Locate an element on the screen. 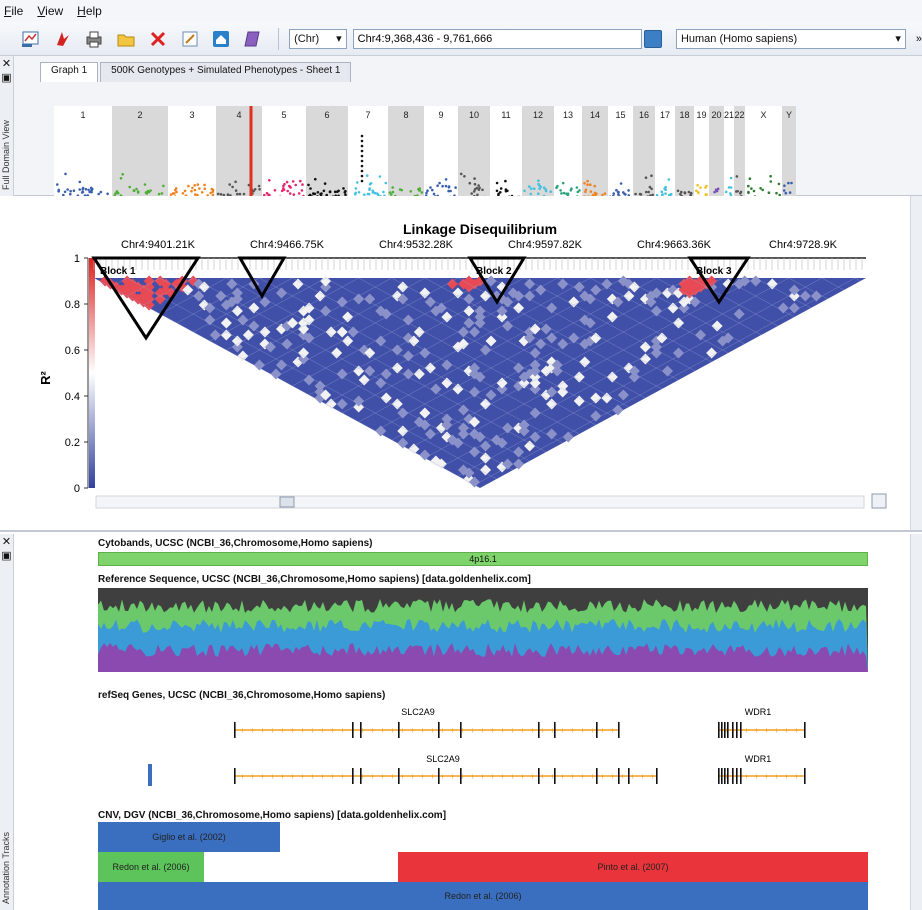 The width and height of the screenshot is (922, 910). cnv-redon-2006-blue: Redon et al. (2006) is located at coordinates (483, 896).